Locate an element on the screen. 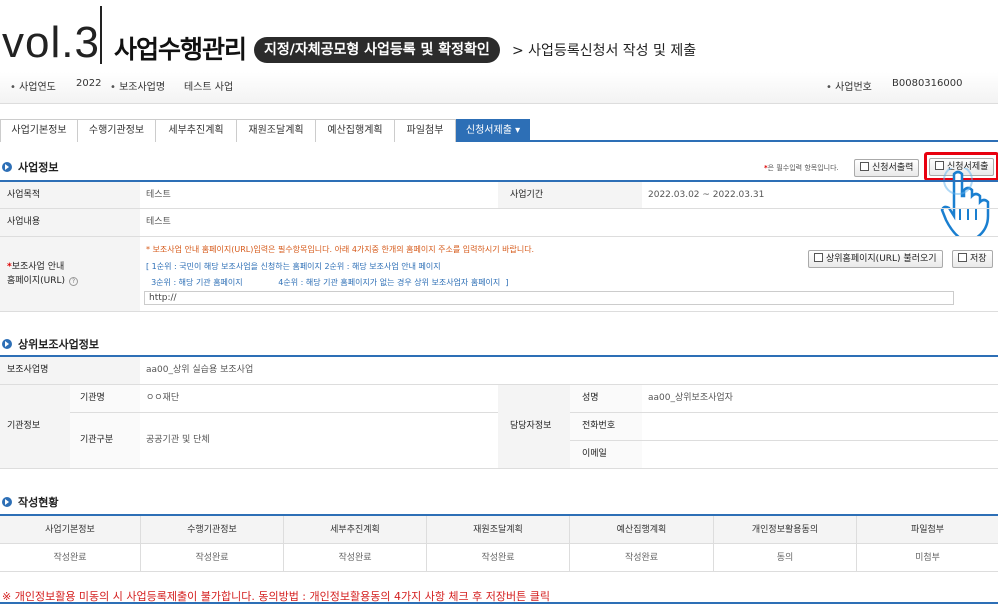 The image size is (998, 604). manager-info-label: 담당자정보 is located at coordinates (534, 427).